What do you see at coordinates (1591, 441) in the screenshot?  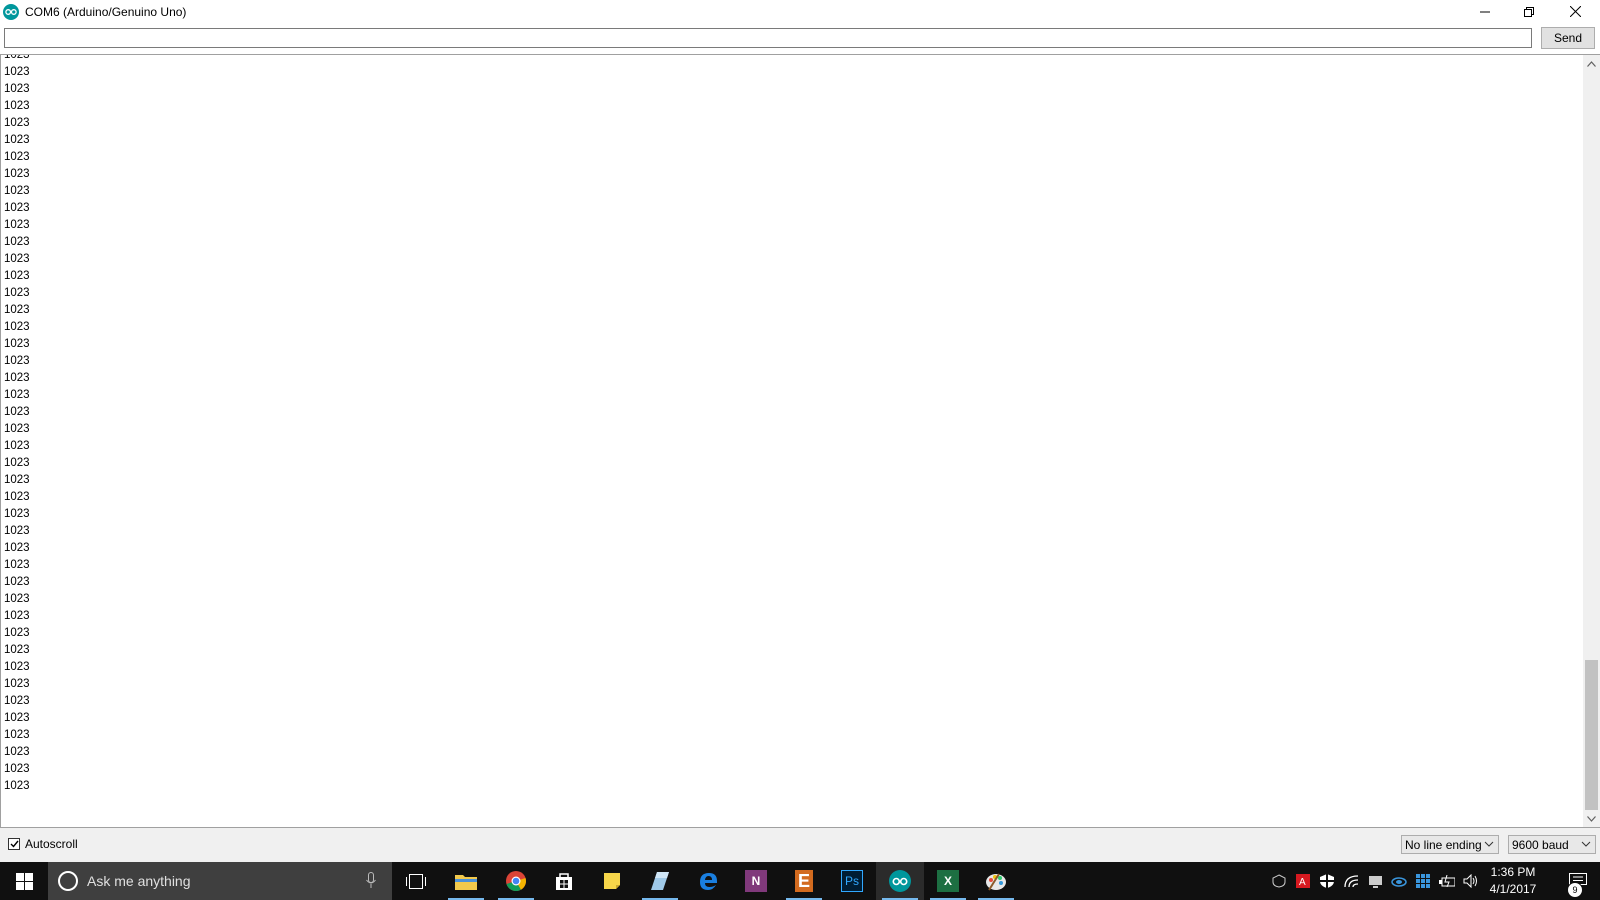 I see `vertical-scrollbar` at bounding box center [1591, 441].